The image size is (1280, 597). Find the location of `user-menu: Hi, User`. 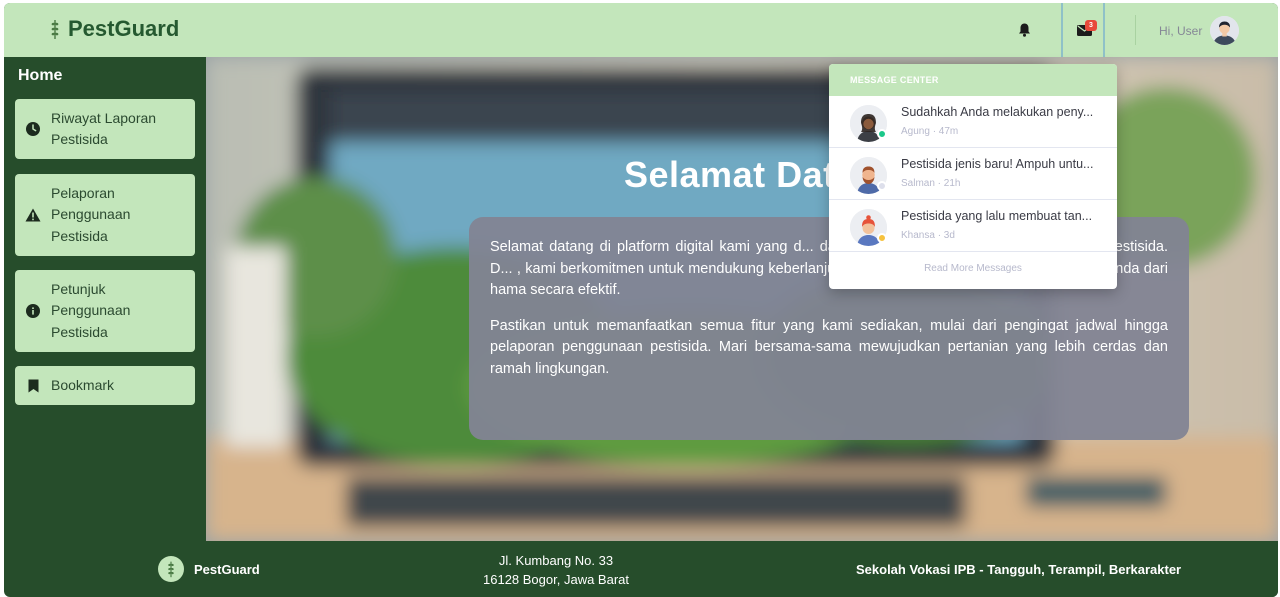

user-menu: Hi, User is located at coordinates (1199, 30).